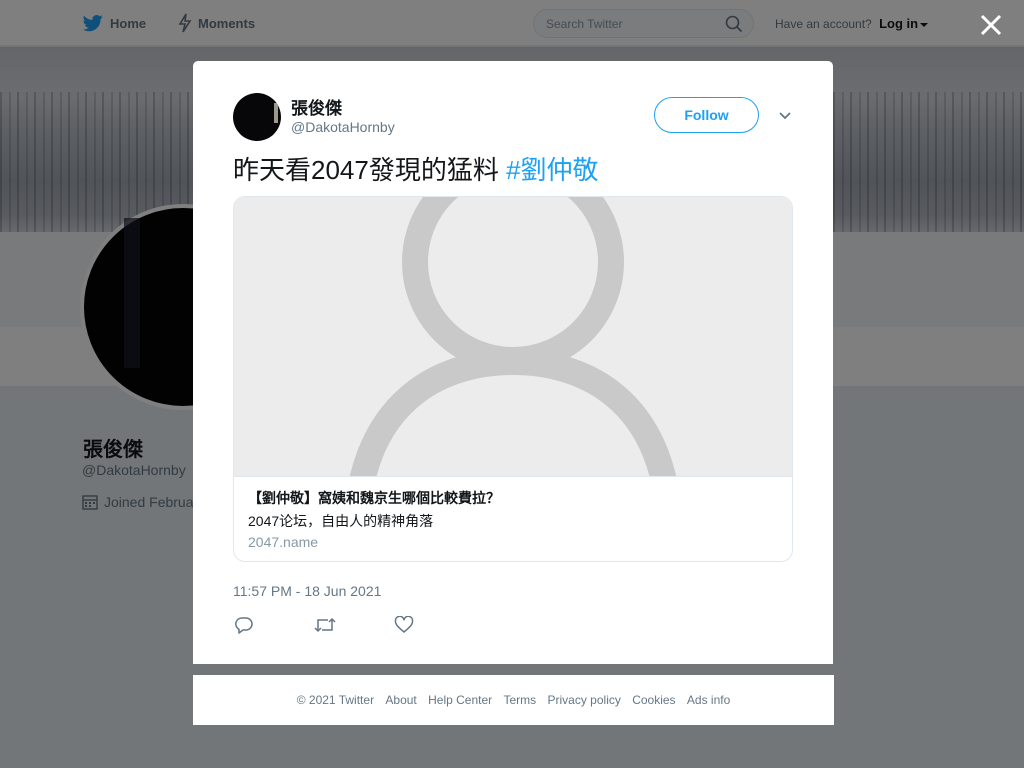 Image resolution: width=1024 pixels, height=768 pixels. Describe the element at coordinates (706, 115) in the screenshot. I see `follow-button: Follow` at that location.